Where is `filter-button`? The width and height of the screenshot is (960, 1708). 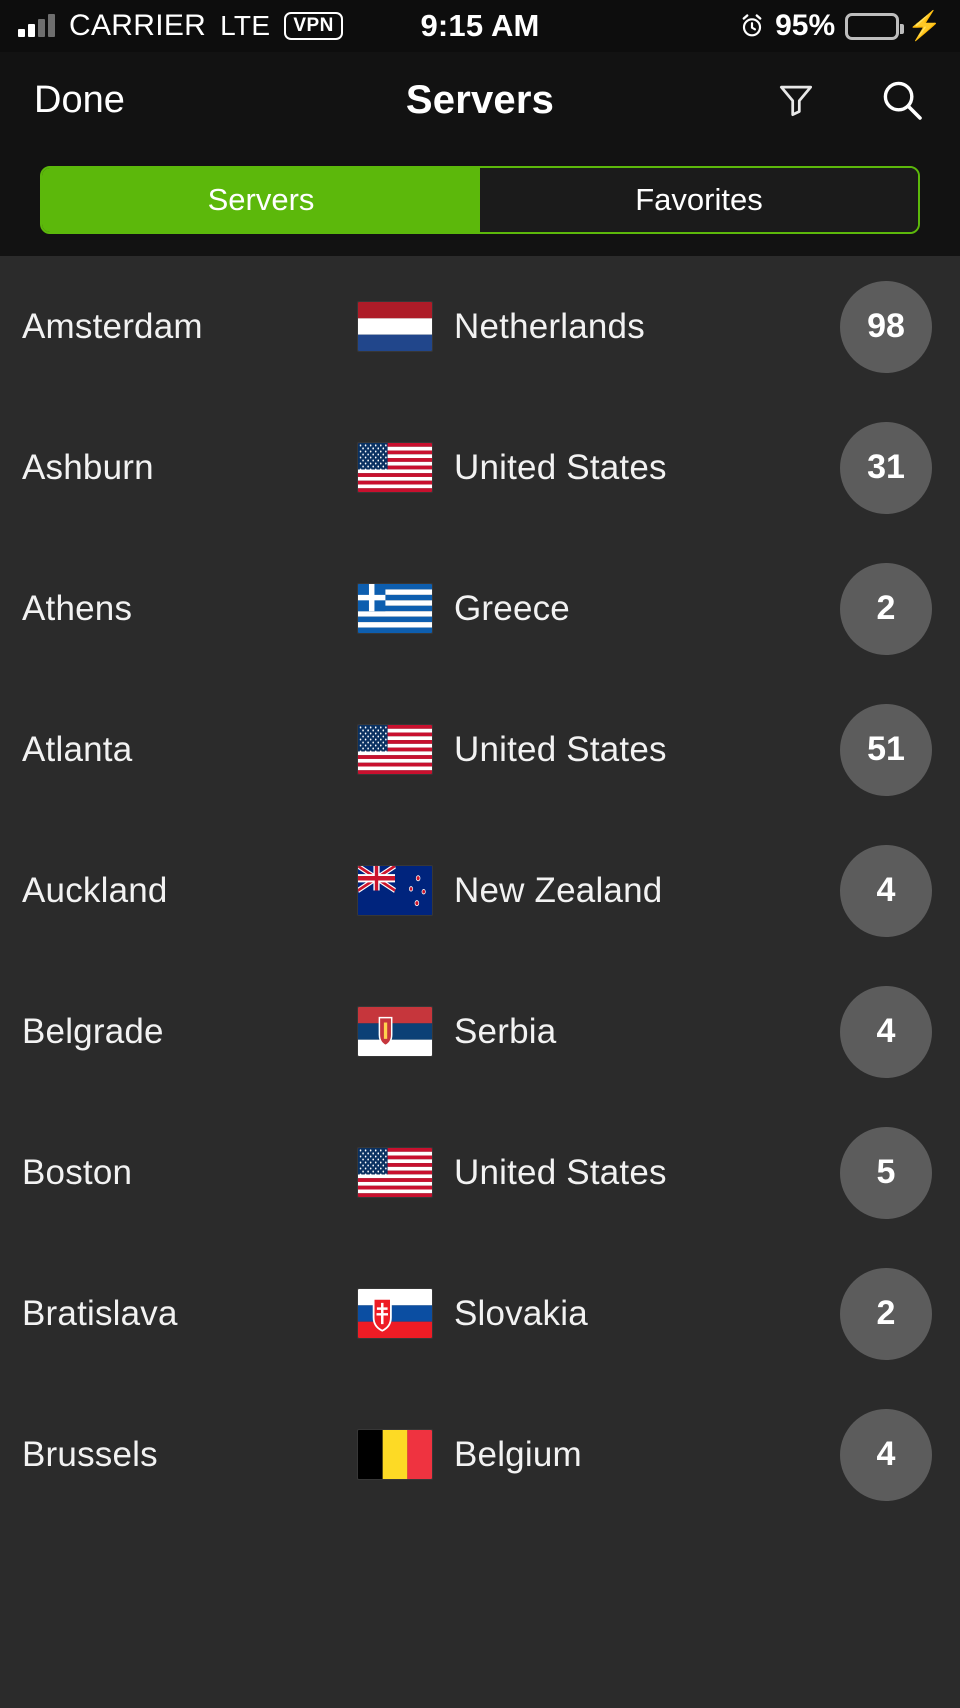
filter-button is located at coordinates (796, 100).